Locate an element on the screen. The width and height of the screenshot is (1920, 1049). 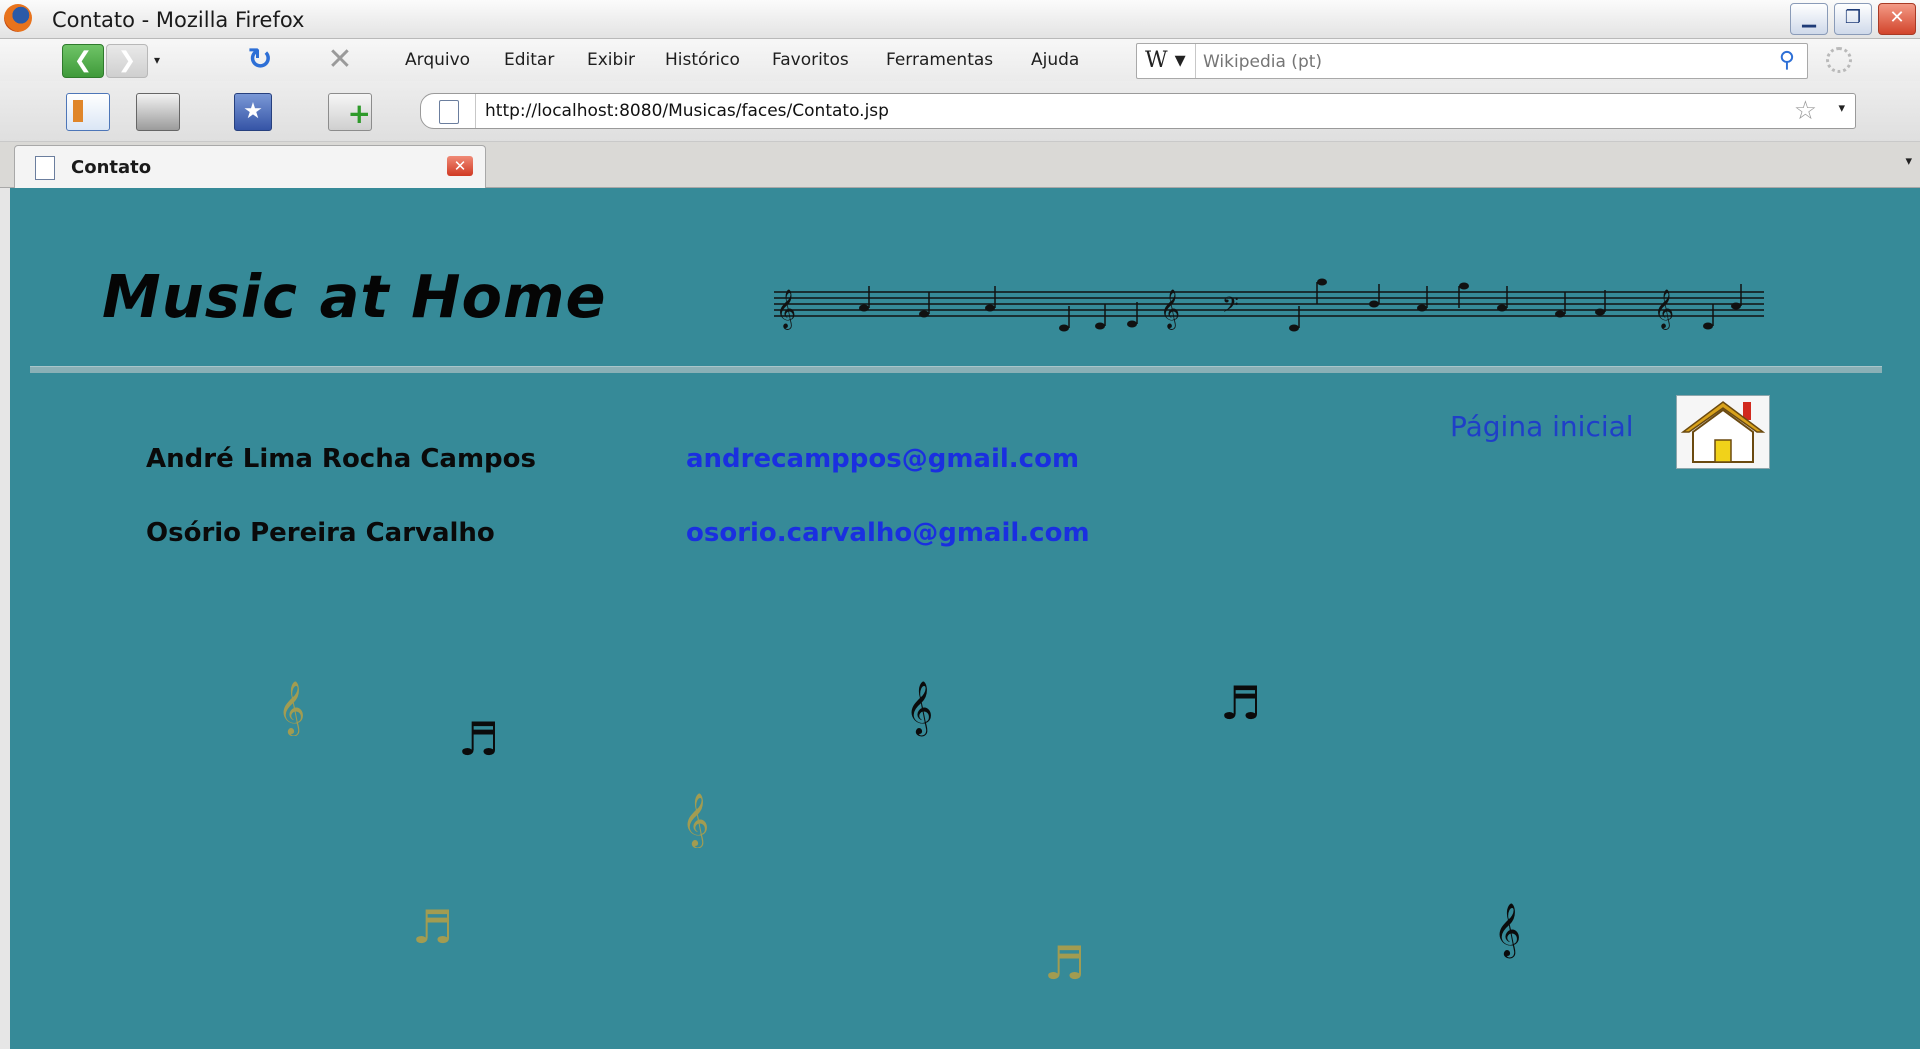
menu-exibir: Exibir is located at coordinates (611, 60).